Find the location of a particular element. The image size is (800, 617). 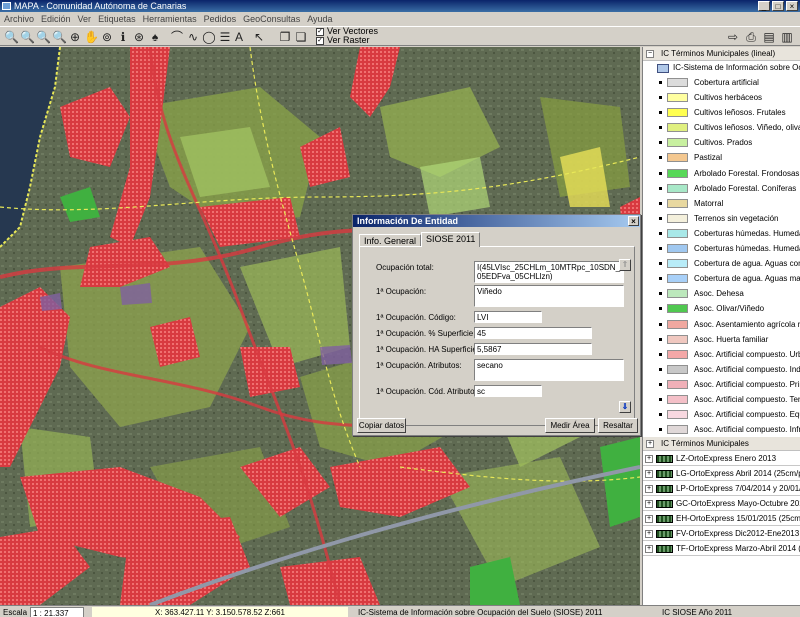

collapse-toggle-icon: + is located at coordinates (650, 444).